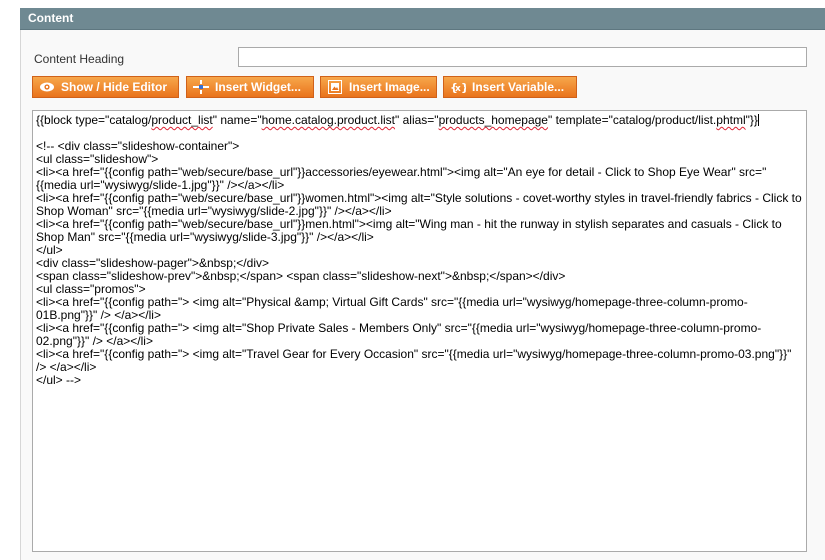 The image size is (825, 560). Describe the element at coordinates (59, 380) in the screenshot. I see `editor-line: </ul> -->` at that location.